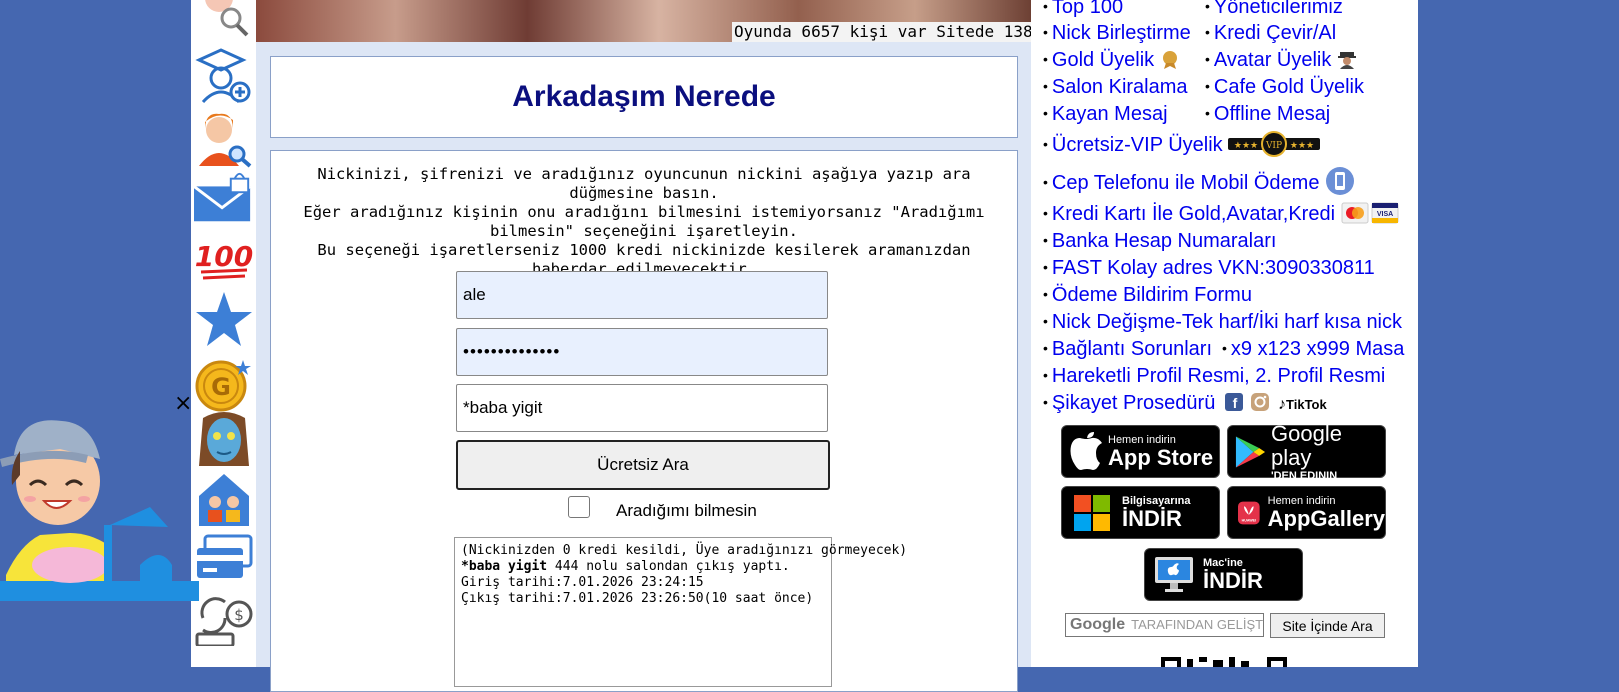  Describe the element at coordinates (642, 295) in the screenshot. I see `nick-input` at that location.